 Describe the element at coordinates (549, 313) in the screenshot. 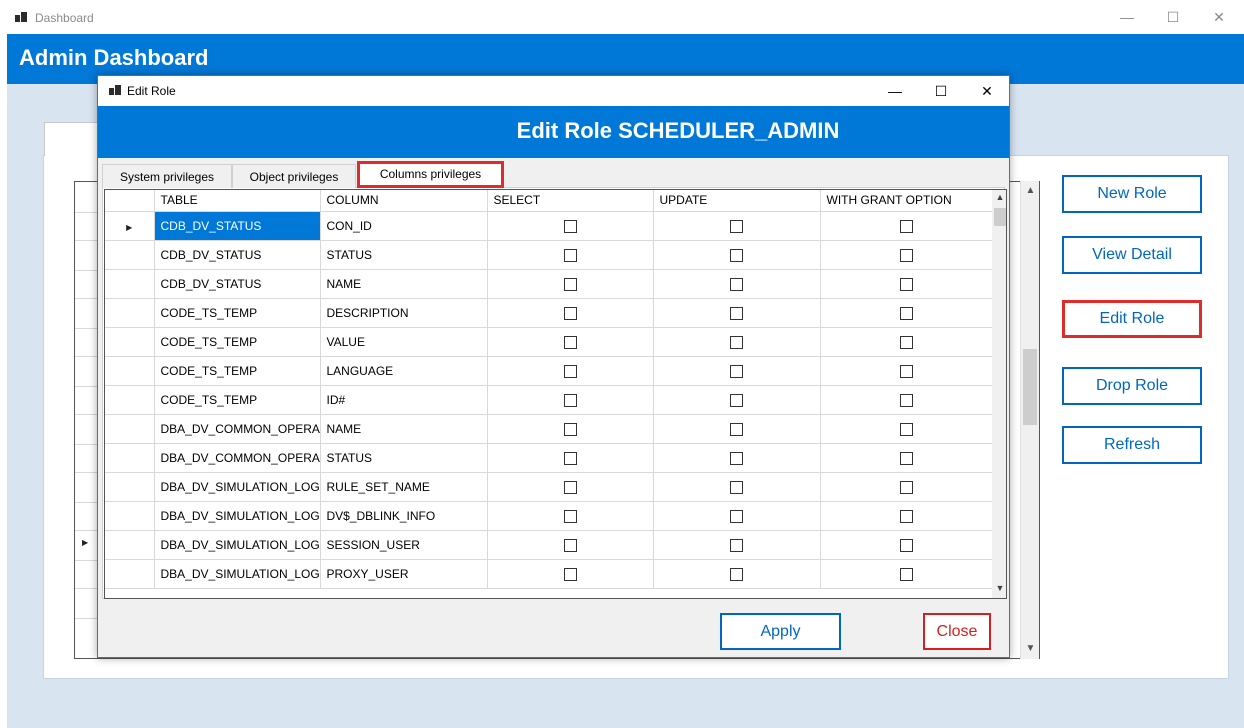

I see `table-row: CODE_TS_TEMP DESCRIPTION` at that location.